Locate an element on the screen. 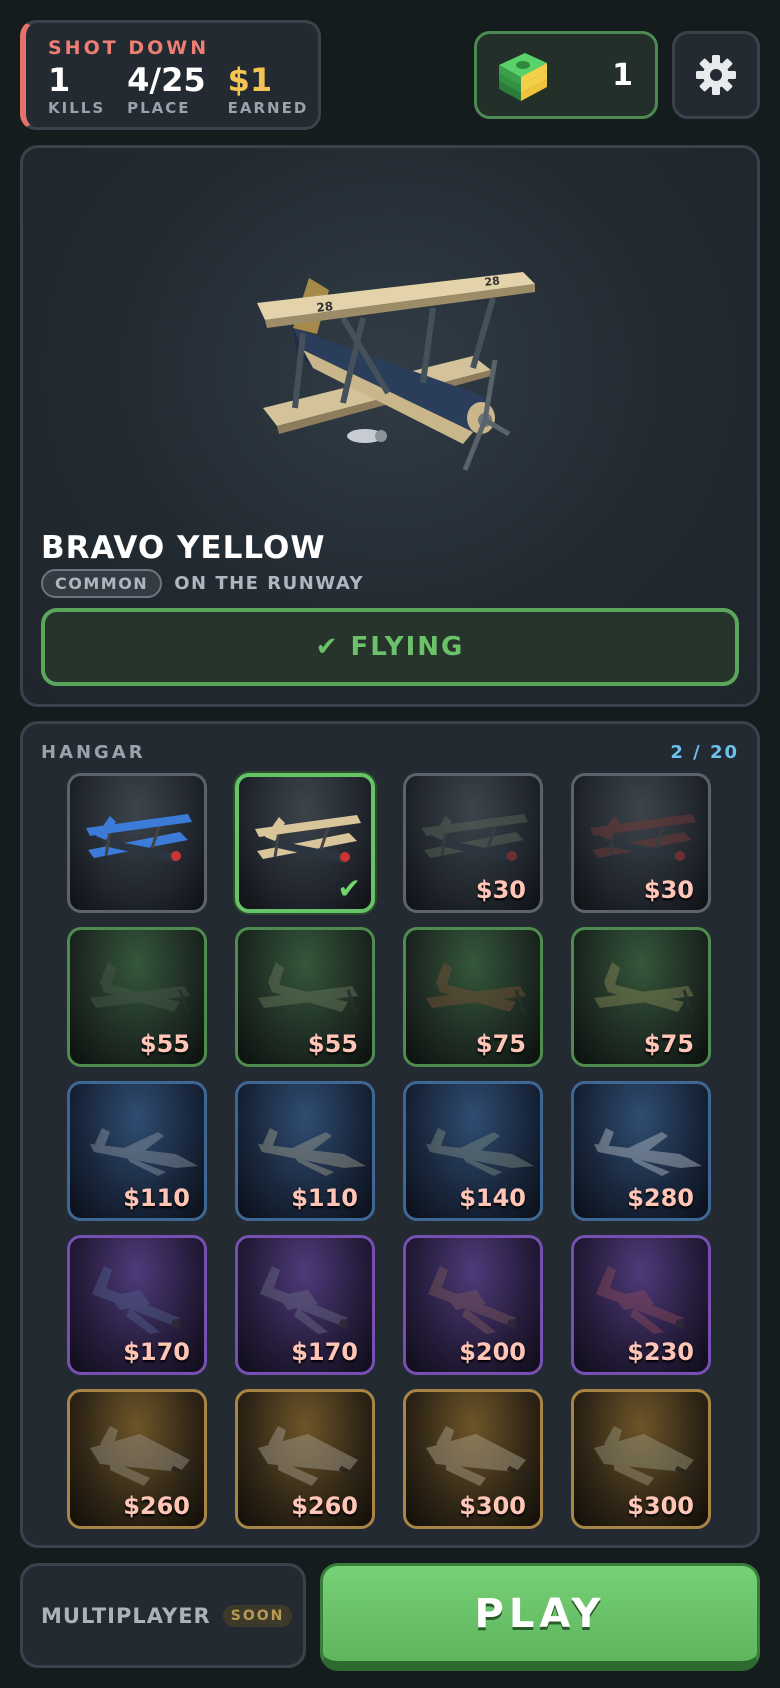 Image resolution: width=780 pixels, height=1688 pixels. place-label: PLACE is located at coordinates (159, 108).